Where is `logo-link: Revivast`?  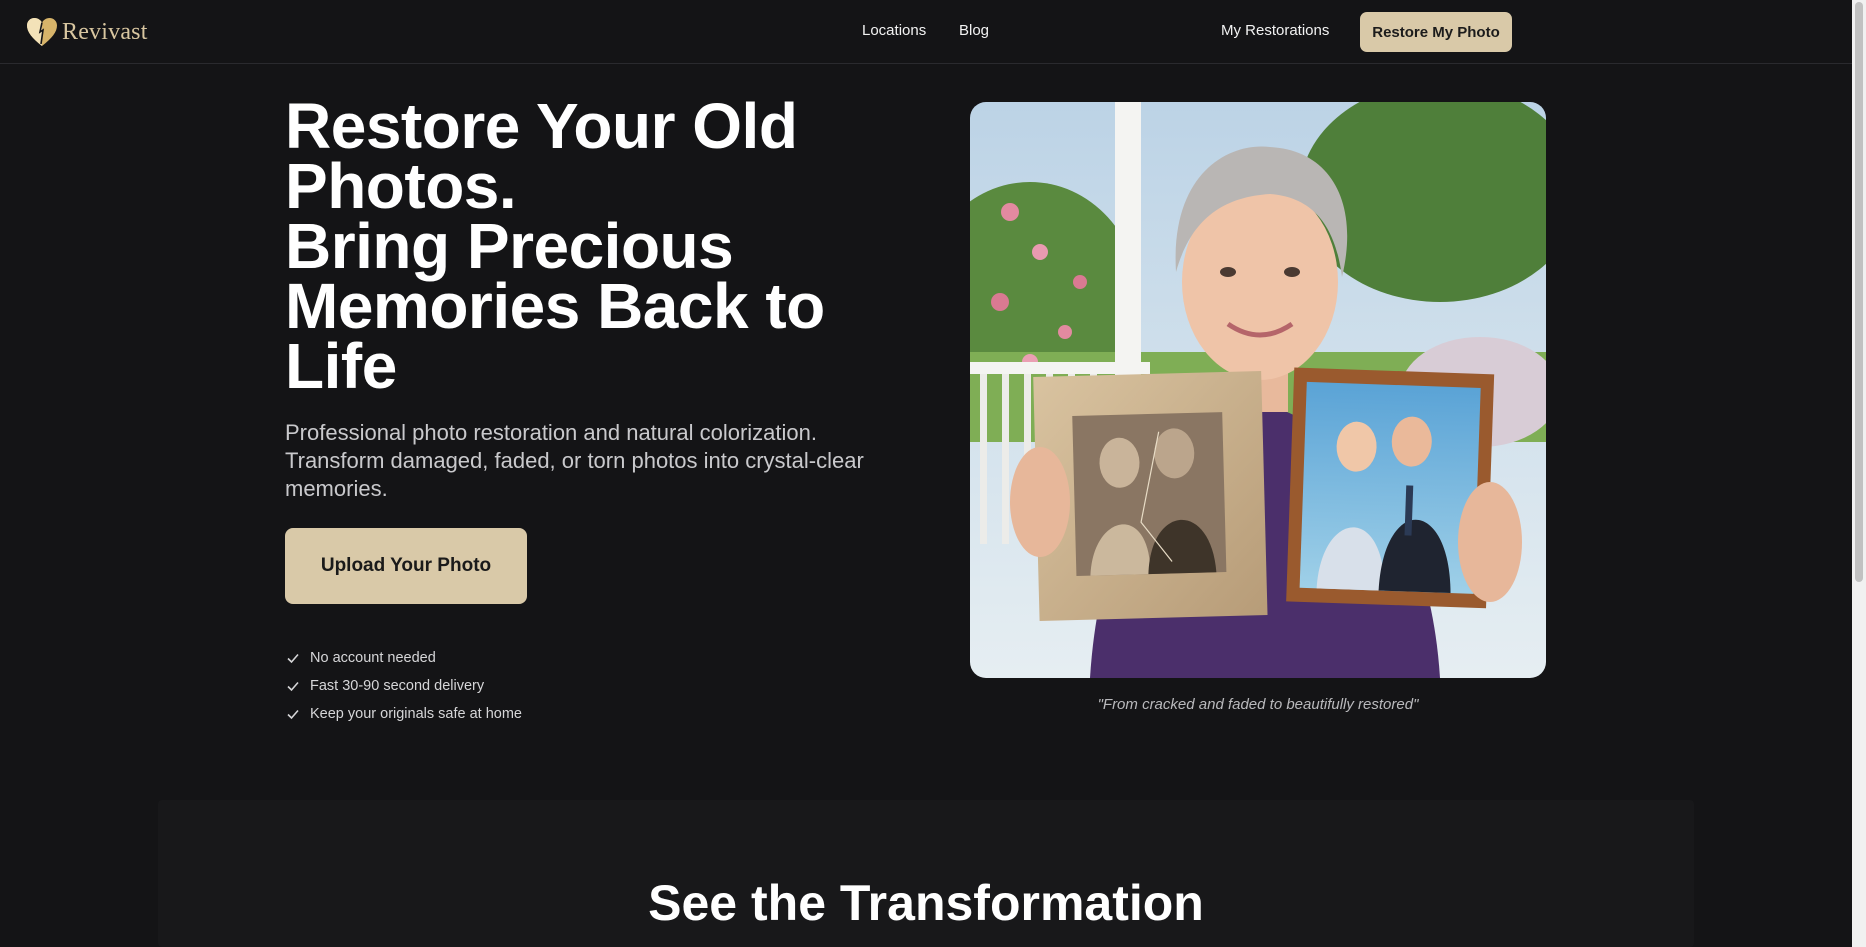
logo-link: Revivast is located at coordinates (86, 32).